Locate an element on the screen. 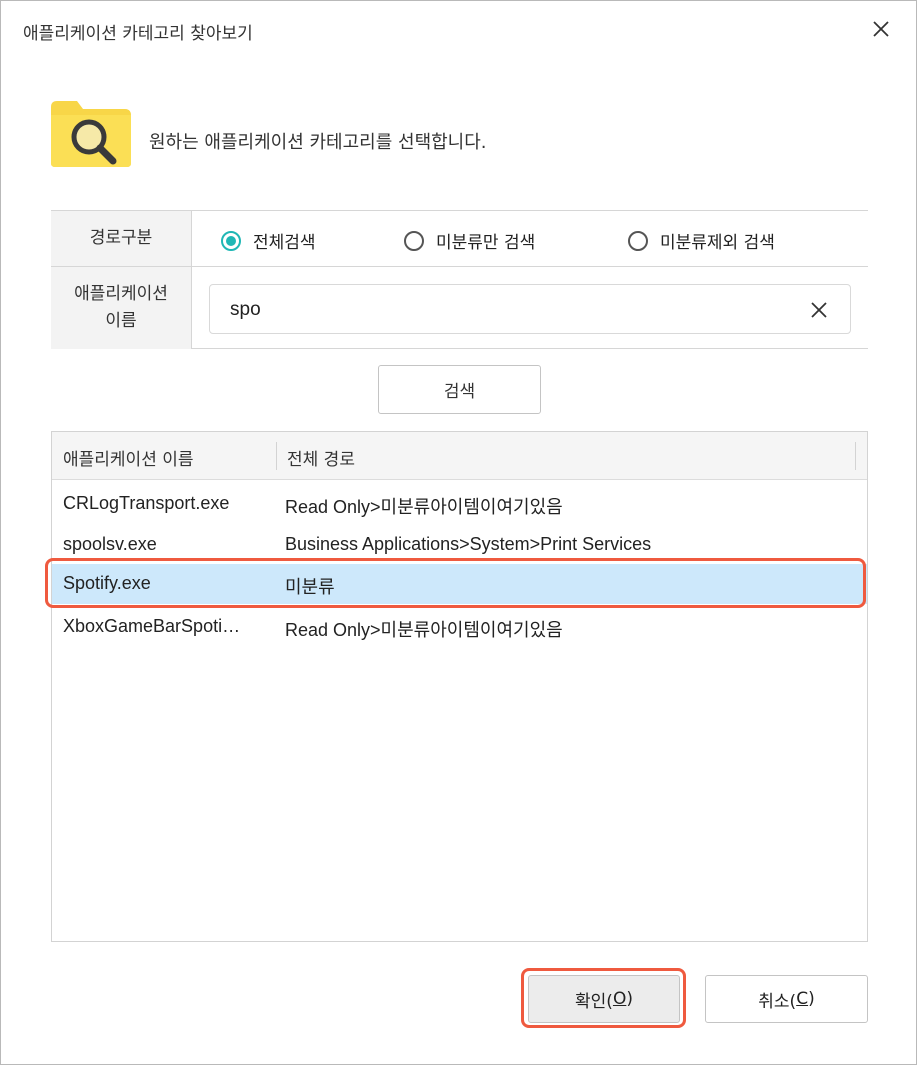  list-row: CRLogTransport.exe Read Only>미분류아이템이여기있음 is located at coordinates (459, 504).